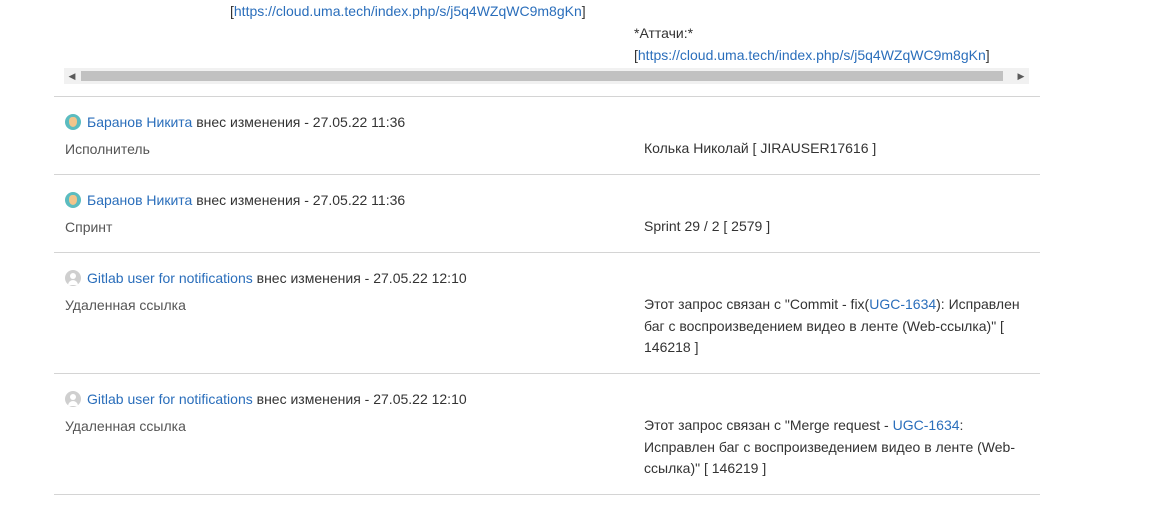 The height and width of the screenshot is (514, 1166). What do you see at coordinates (757, 304) in the screenshot?
I see `value-text: Этот запрос связан с "Commit - fix(` at bounding box center [757, 304].